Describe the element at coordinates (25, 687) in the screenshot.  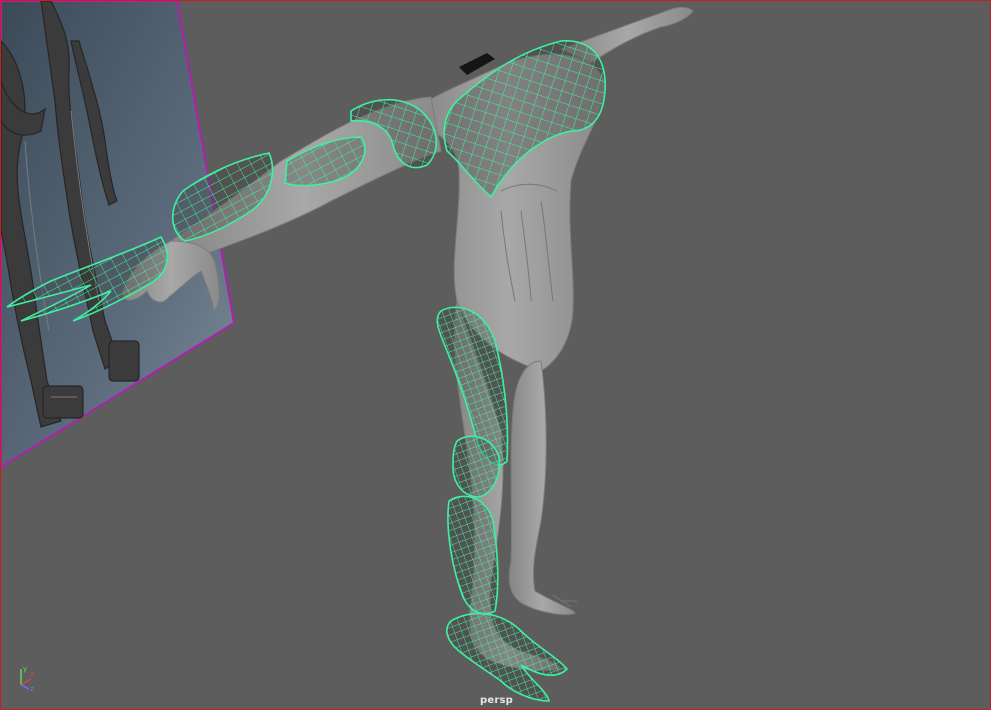
I see `axis-z-line` at that location.